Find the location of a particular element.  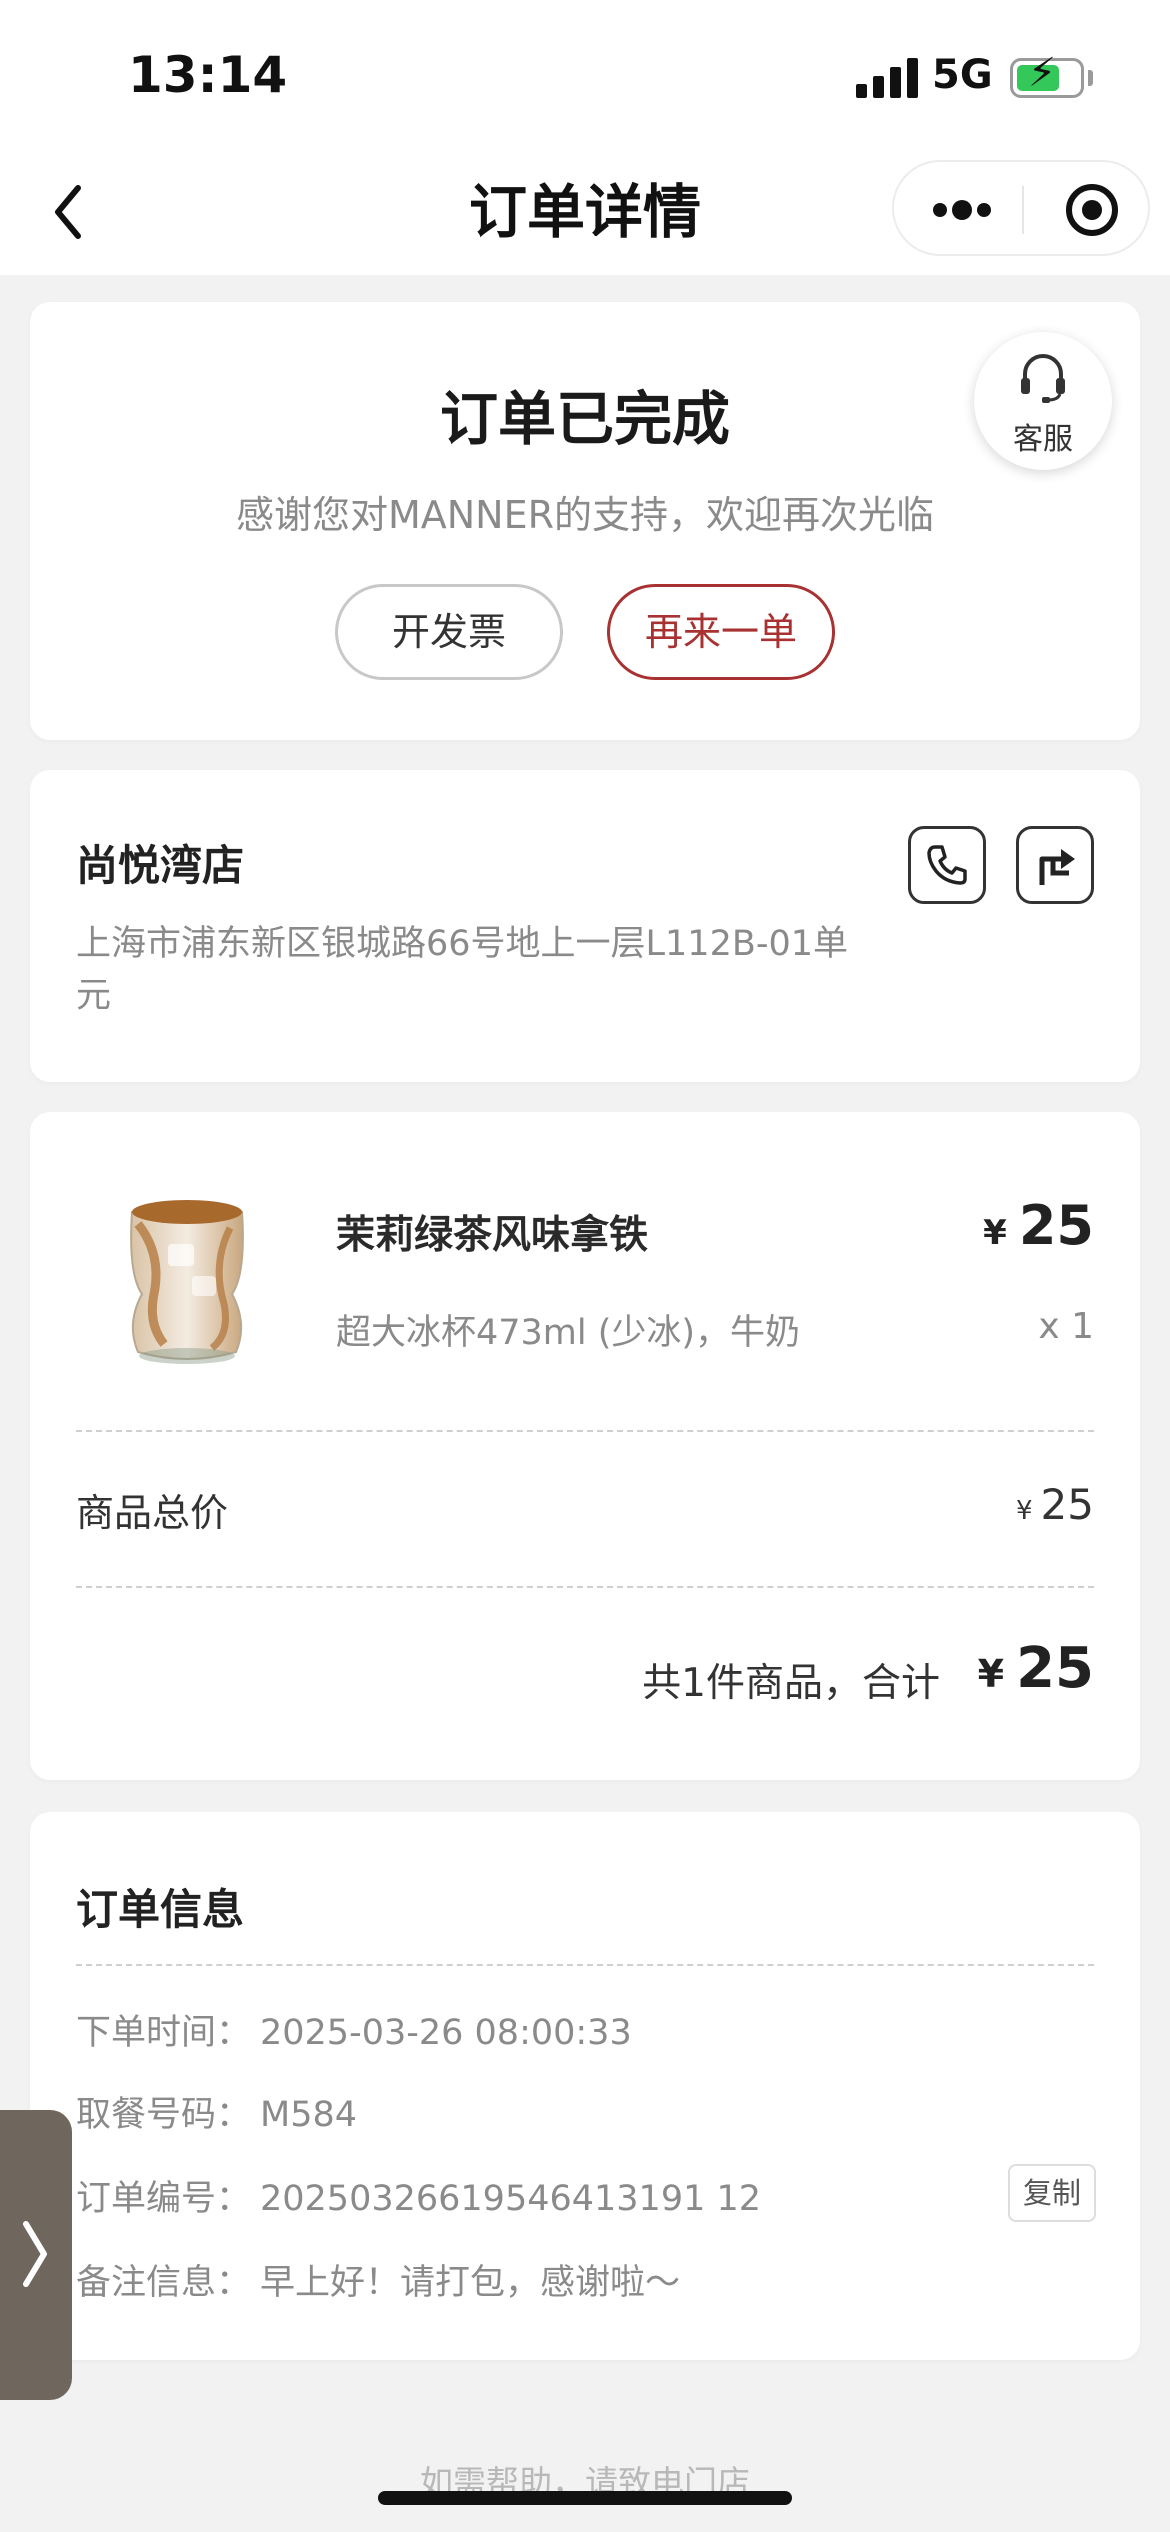

battery-cap is located at coordinates (1090, 78).